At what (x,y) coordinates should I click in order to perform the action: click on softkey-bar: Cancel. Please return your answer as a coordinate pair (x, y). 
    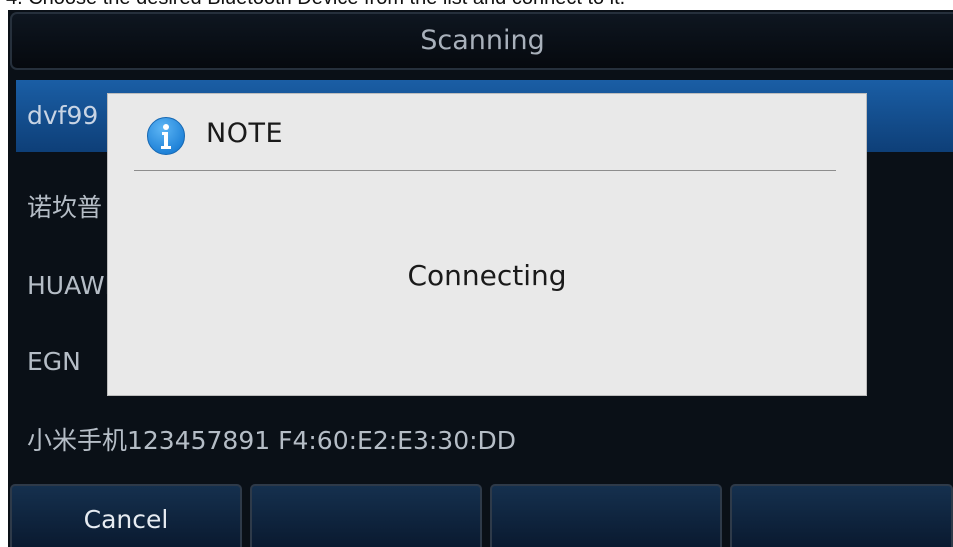
    Looking at the image, I should click on (480, 515).